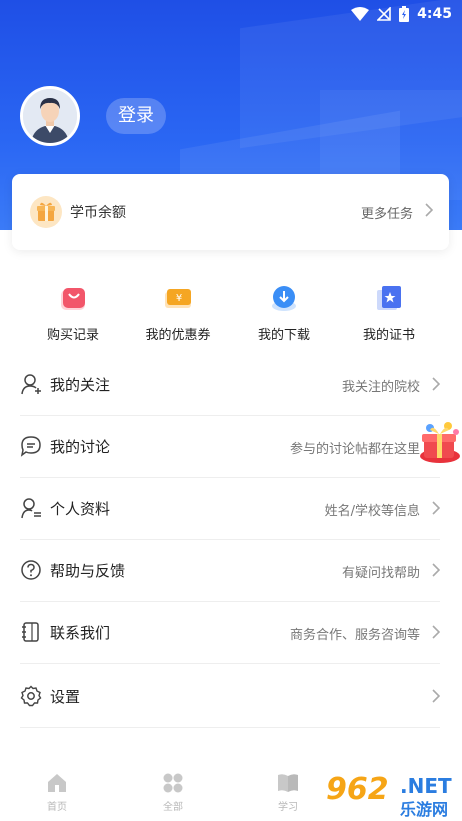 The height and width of the screenshot is (821, 462). Describe the element at coordinates (80, 385) in the screenshot. I see `menu-label: 我的关注` at that location.